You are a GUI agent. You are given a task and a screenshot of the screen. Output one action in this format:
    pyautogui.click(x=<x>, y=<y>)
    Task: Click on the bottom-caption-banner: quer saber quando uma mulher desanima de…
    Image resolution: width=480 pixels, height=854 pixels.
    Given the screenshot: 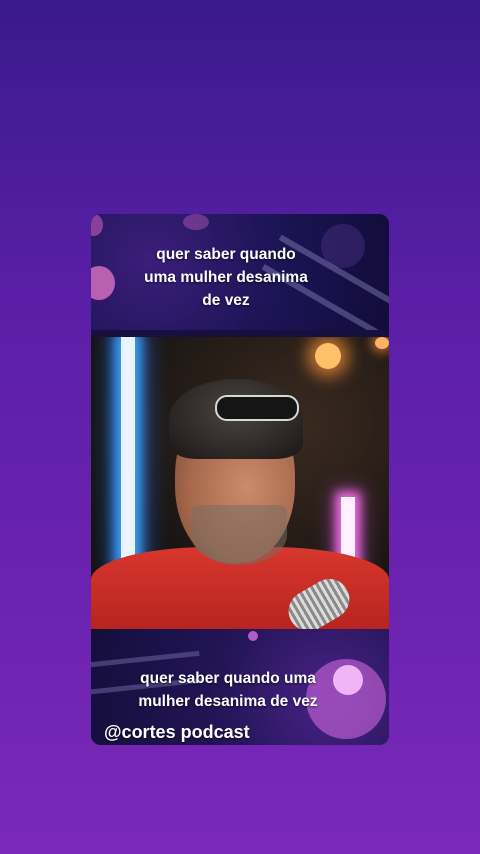 What is the action you would take?
    pyautogui.click(x=240, y=687)
    